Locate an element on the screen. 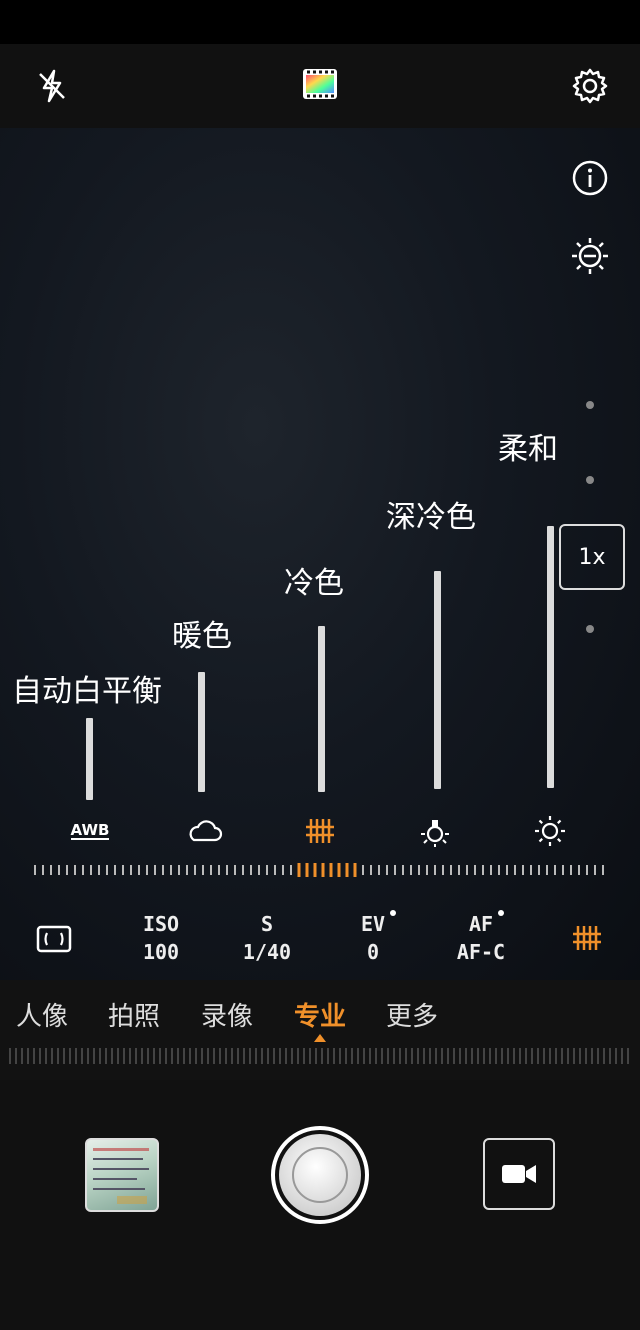 Image resolution: width=640 pixels, height=1330 pixels. wb-bar-cool is located at coordinates (321, 709).